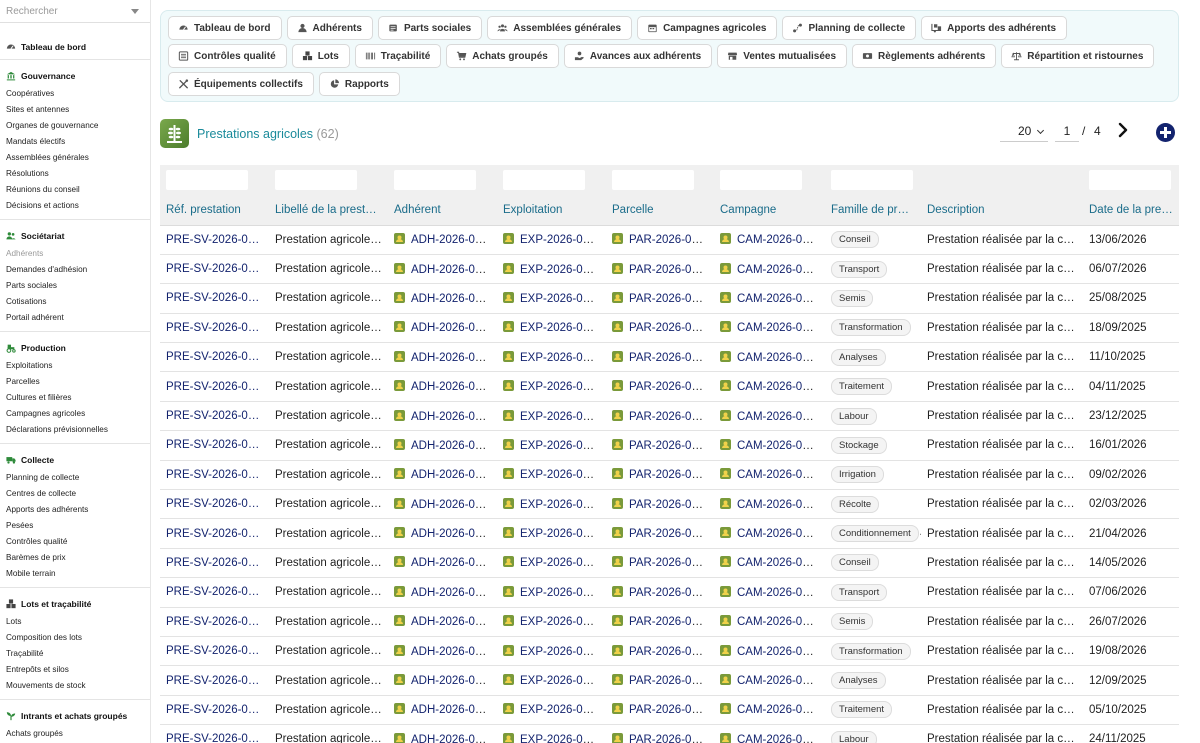  What do you see at coordinates (75, 142) in the screenshot?
I see `sidebar-item-mandats-electifs: Mandats électifs` at bounding box center [75, 142].